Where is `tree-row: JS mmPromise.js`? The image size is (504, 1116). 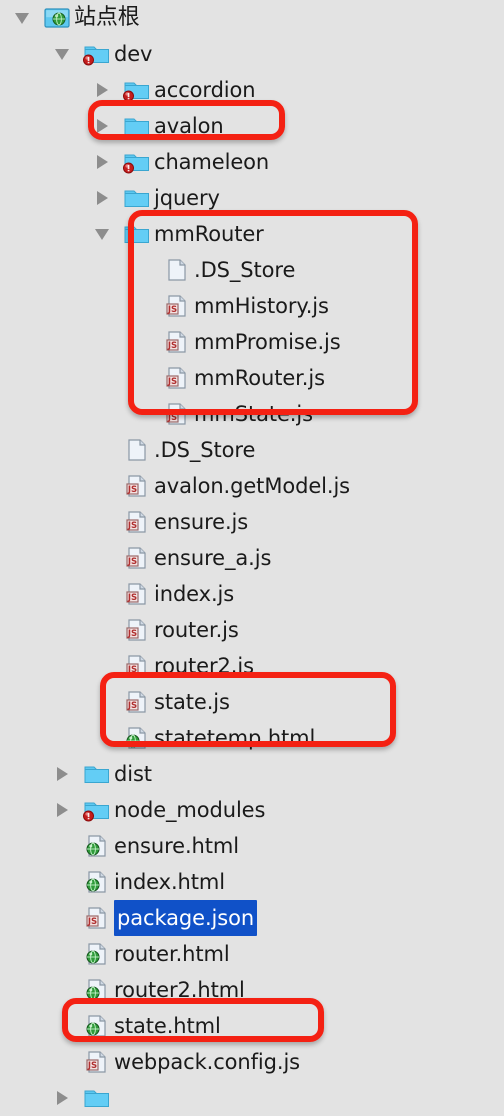 tree-row: JS mmPromise.js is located at coordinates (252, 342).